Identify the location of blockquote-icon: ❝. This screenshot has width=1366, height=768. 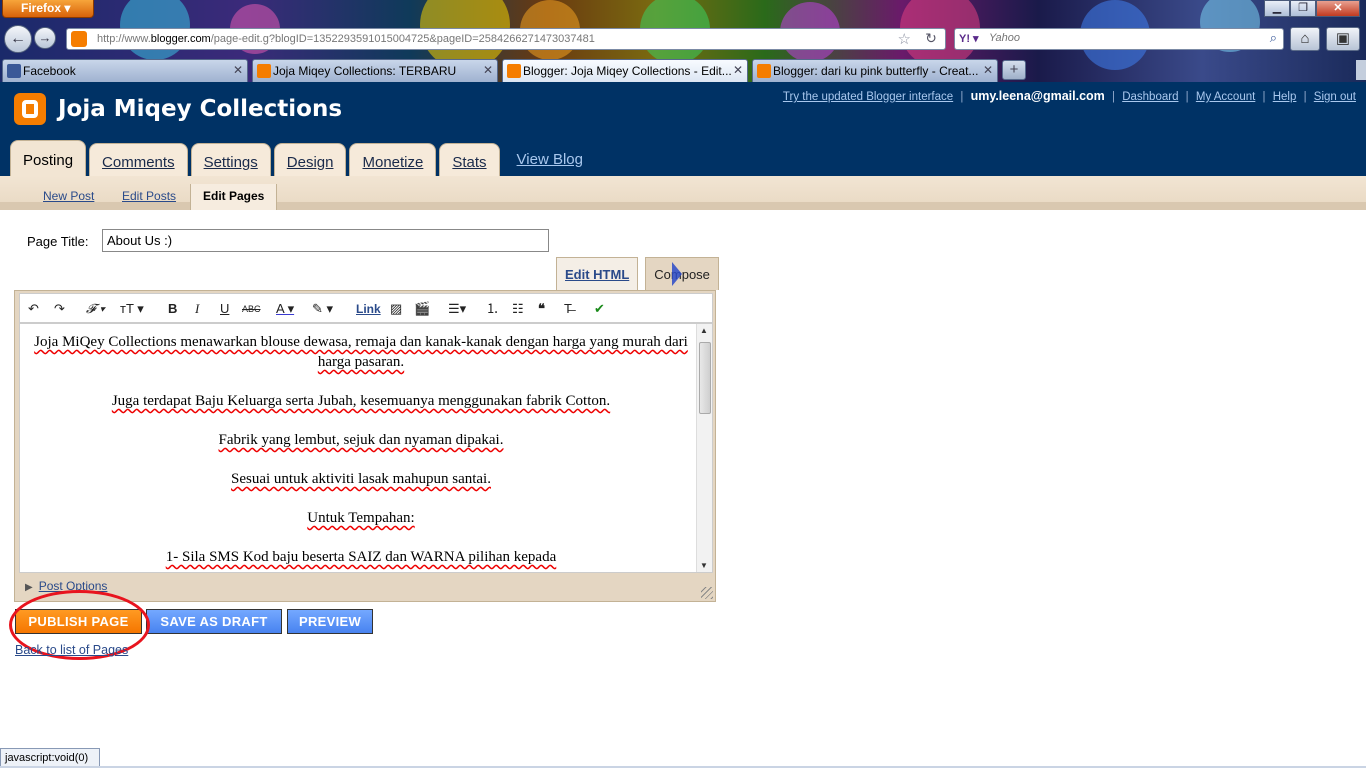
(541, 309).